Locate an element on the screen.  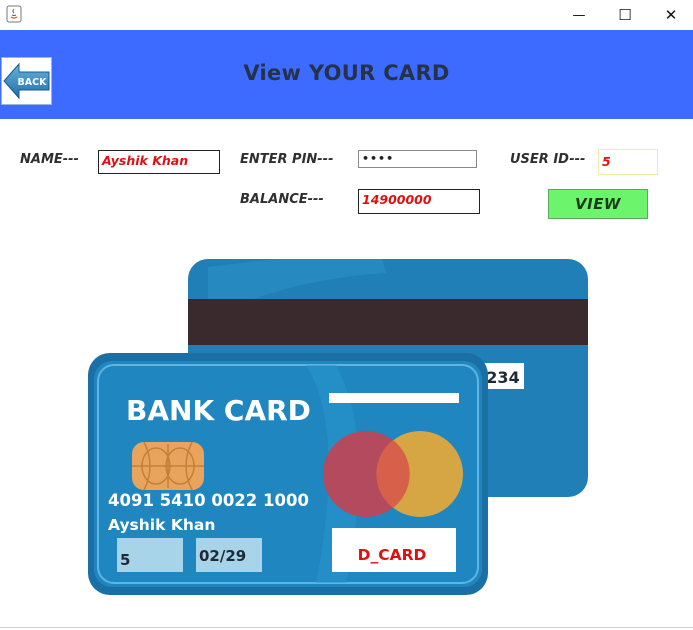
maximize-button: ☐ is located at coordinates (625, 15).